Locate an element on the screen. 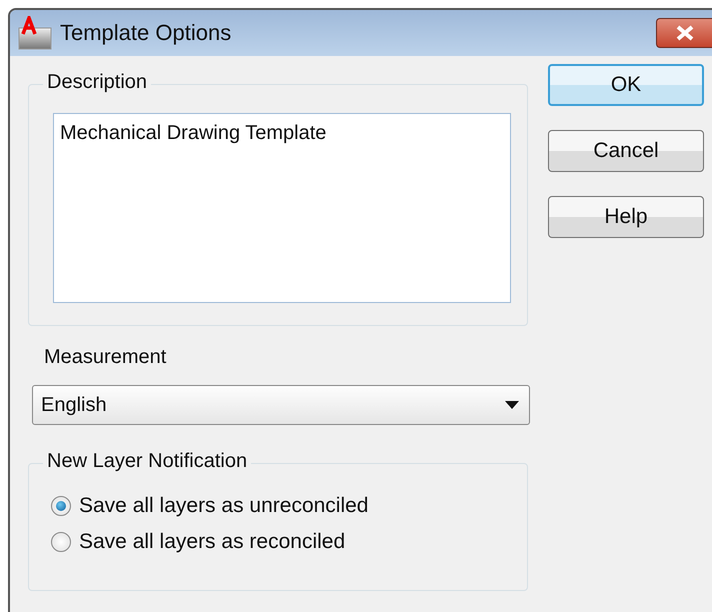  group-label: New Layer Notification is located at coordinates (147, 461).